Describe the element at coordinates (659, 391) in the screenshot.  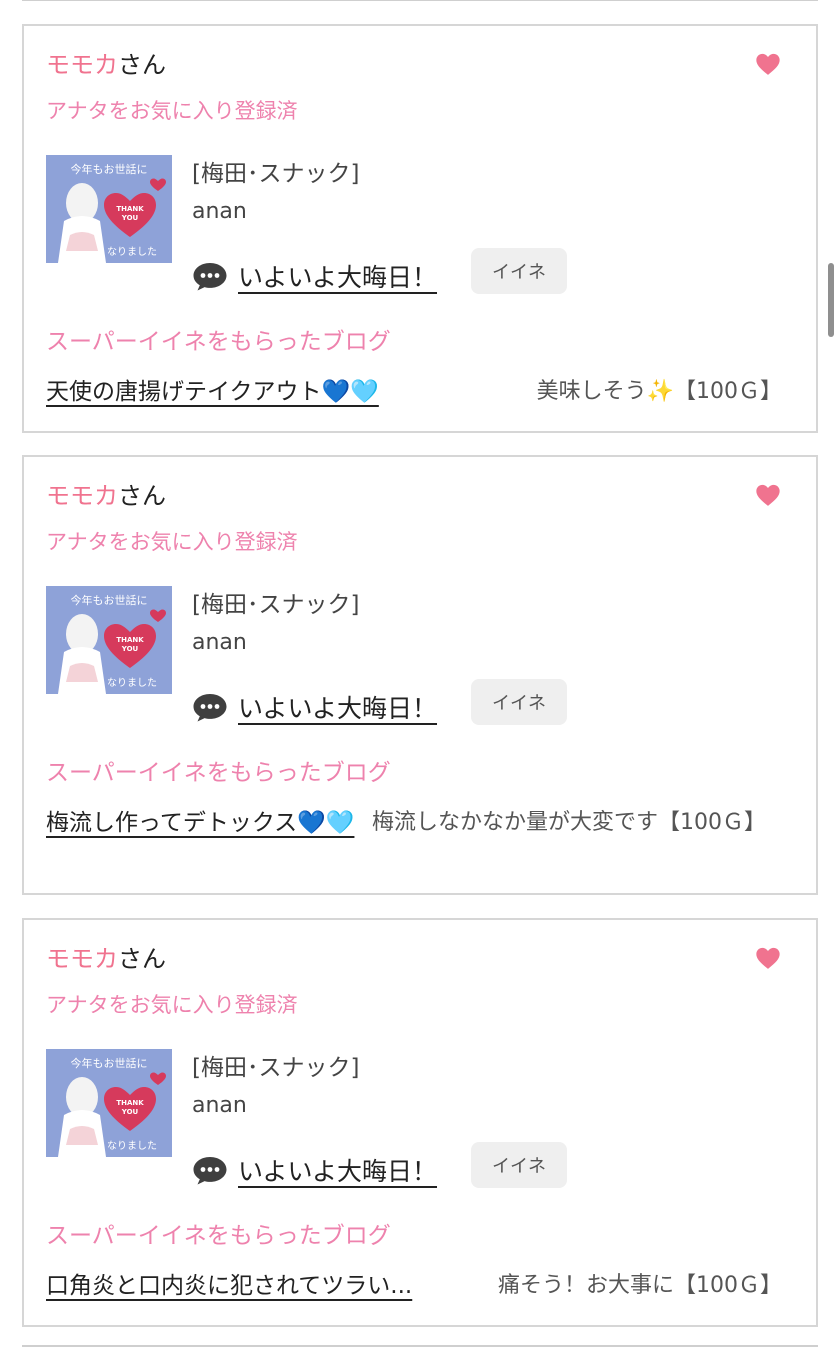
I see `super-like-comment: 美味しそう✨【100Ｇ】` at that location.